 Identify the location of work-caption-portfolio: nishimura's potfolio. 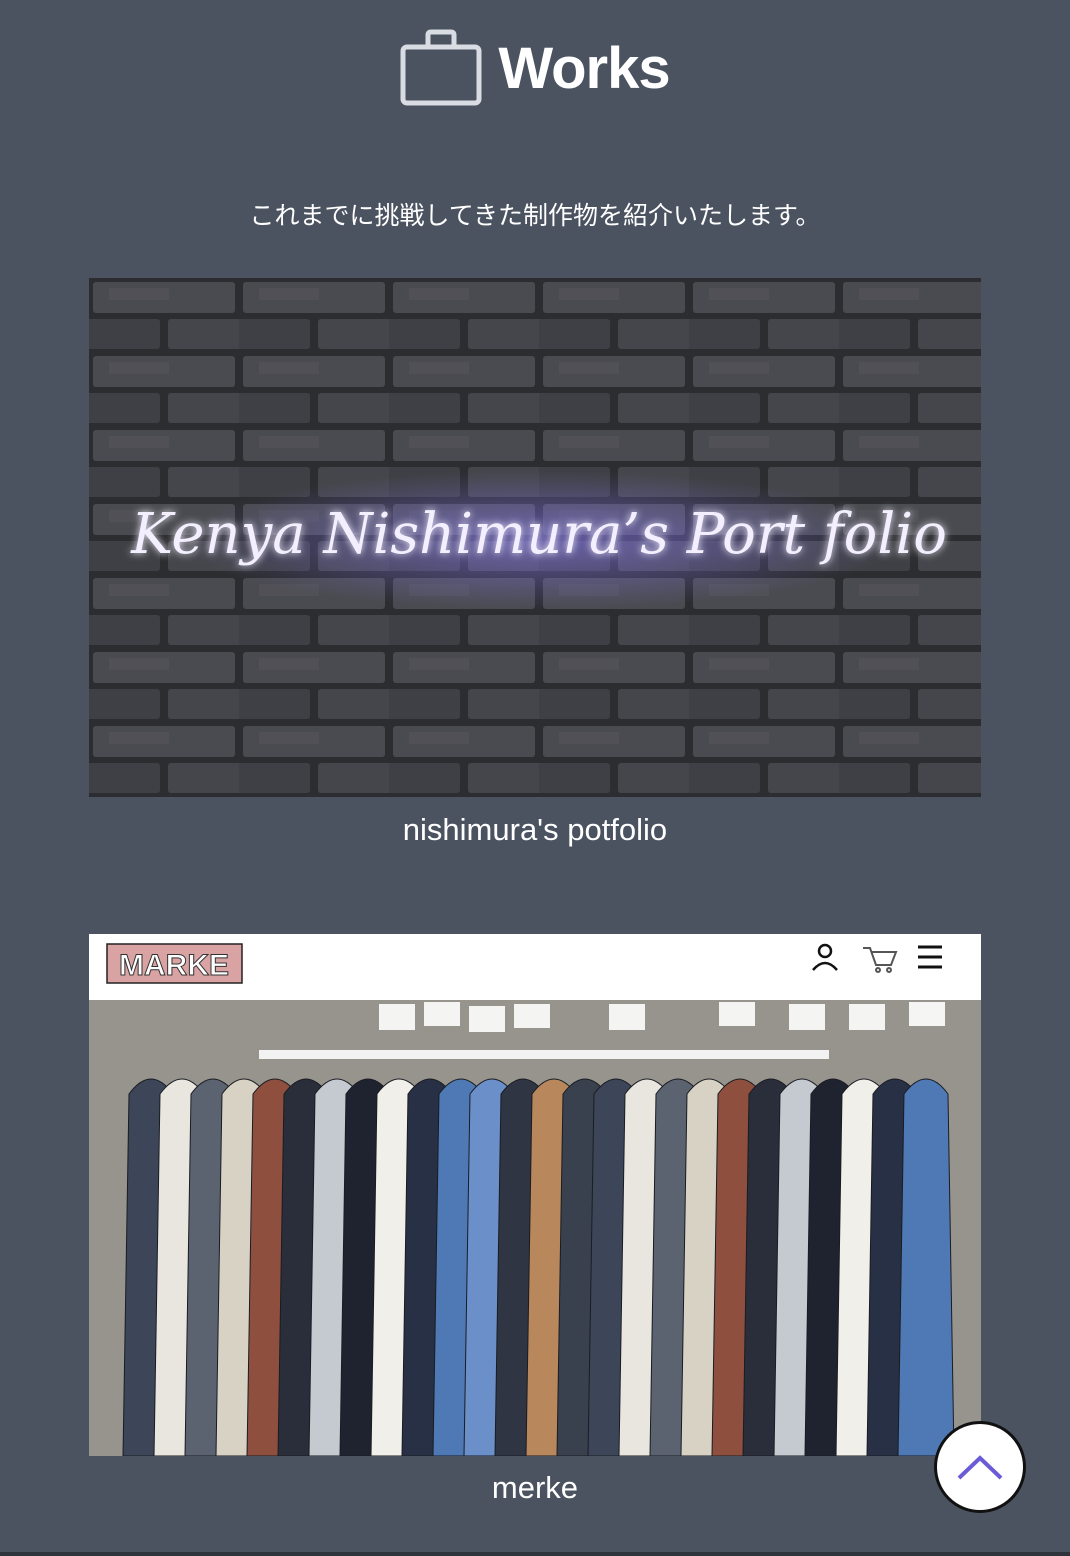
(535, 830).